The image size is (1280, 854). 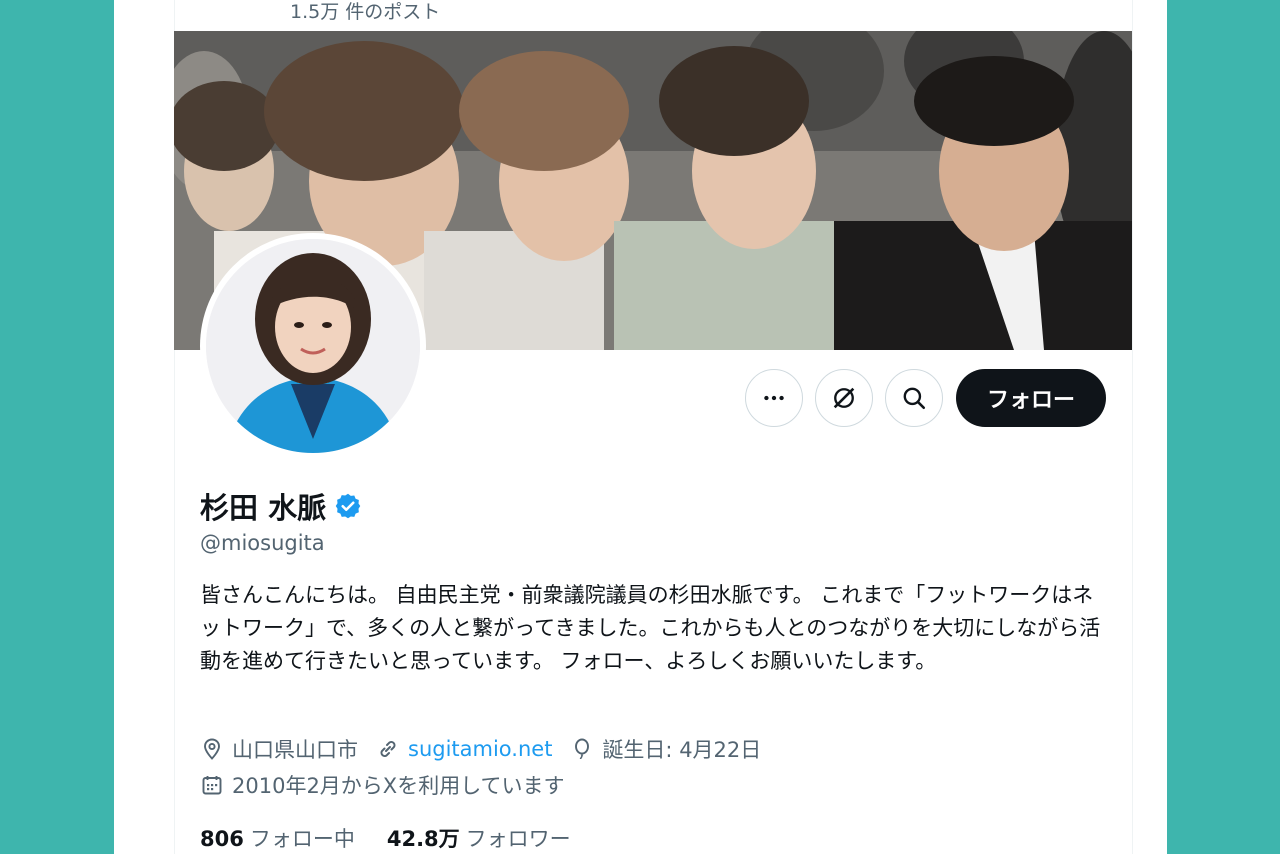 What do you see at coordinates (222, 839) in the screenshot?
I see `following-count: 806` at bounding box center [222, 839].